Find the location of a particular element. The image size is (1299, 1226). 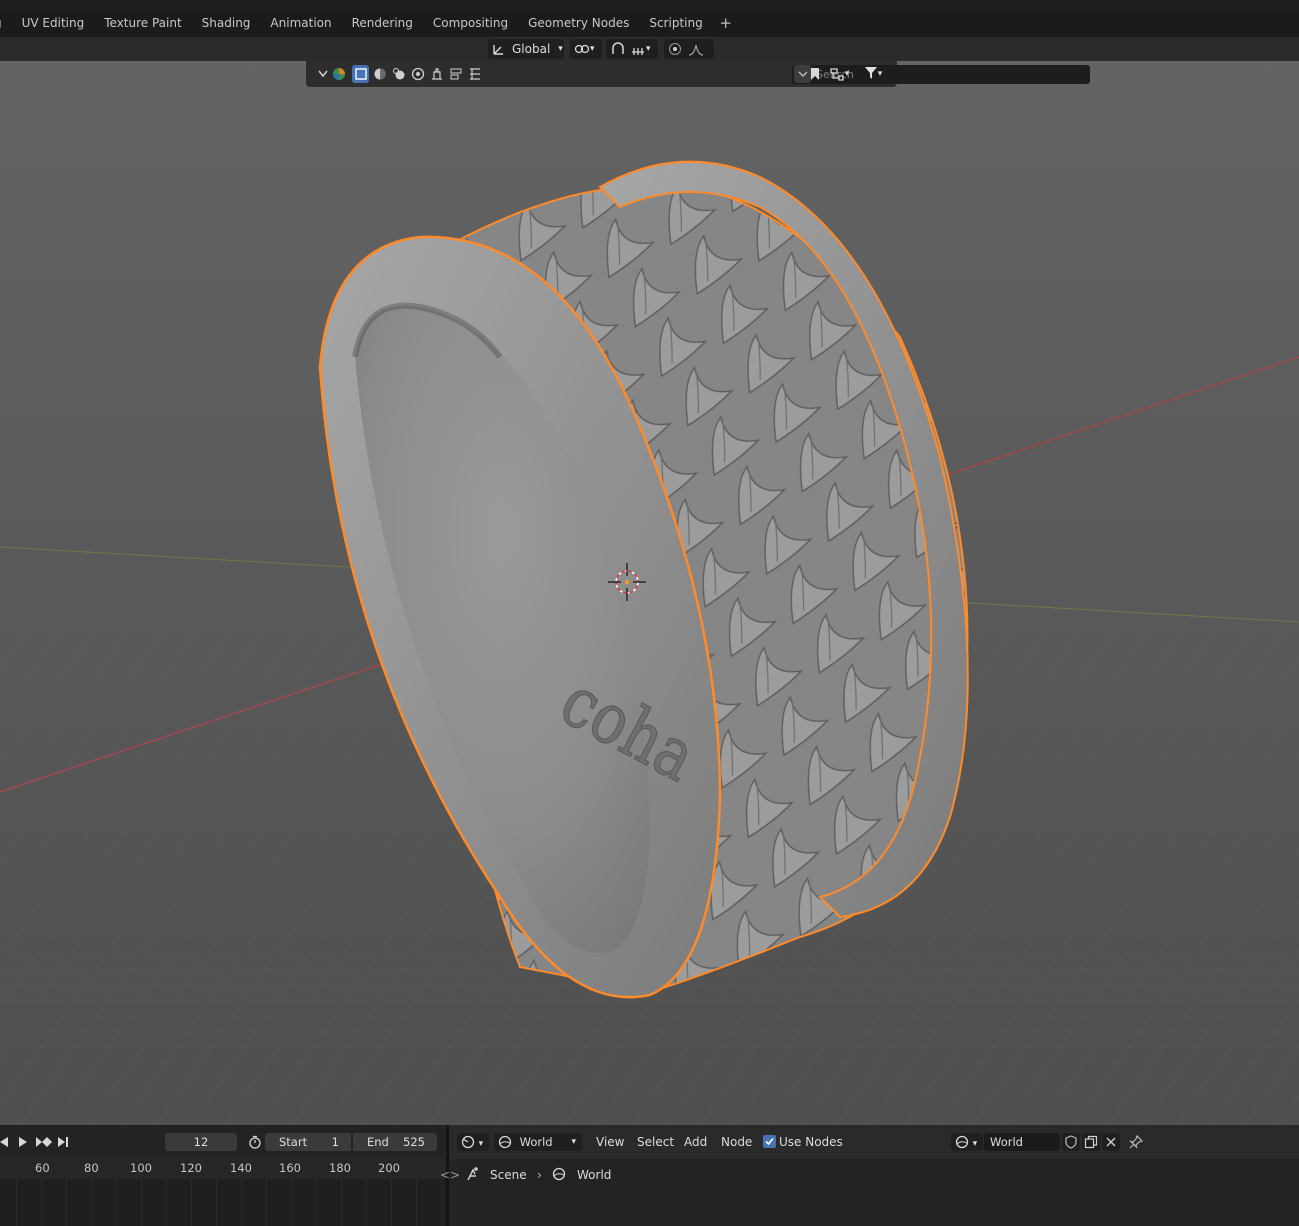

menu-view: View is located at coordinates (610, 1142).